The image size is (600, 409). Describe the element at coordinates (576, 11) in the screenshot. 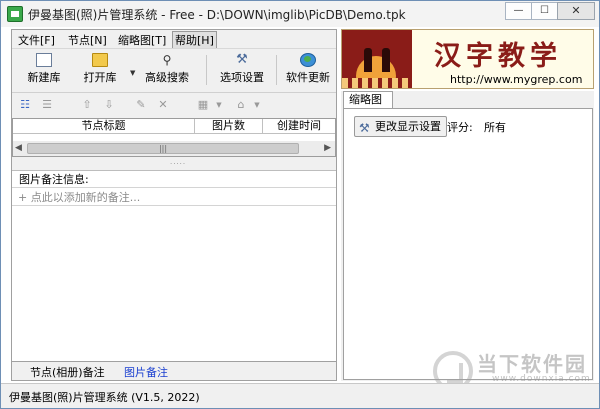

I see `close-button: ✕` at that location.